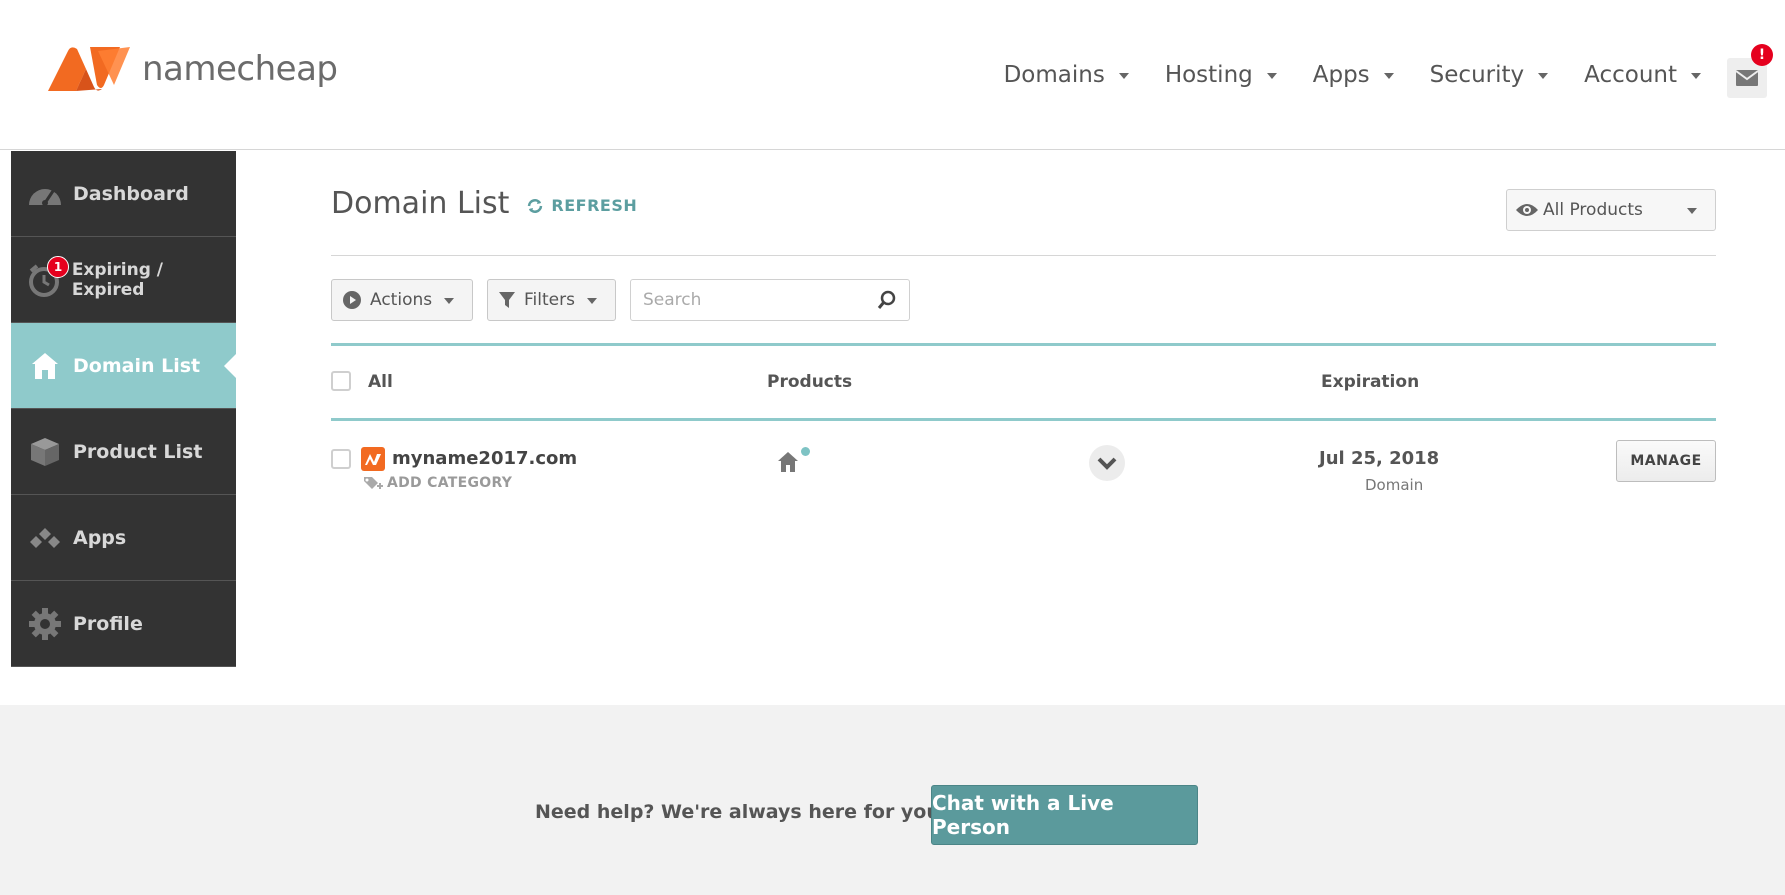 This screenshot has height=895, width=1785. Describe the element at coordinates (753, 300) in the screenshot. I see `search-input` at that location.